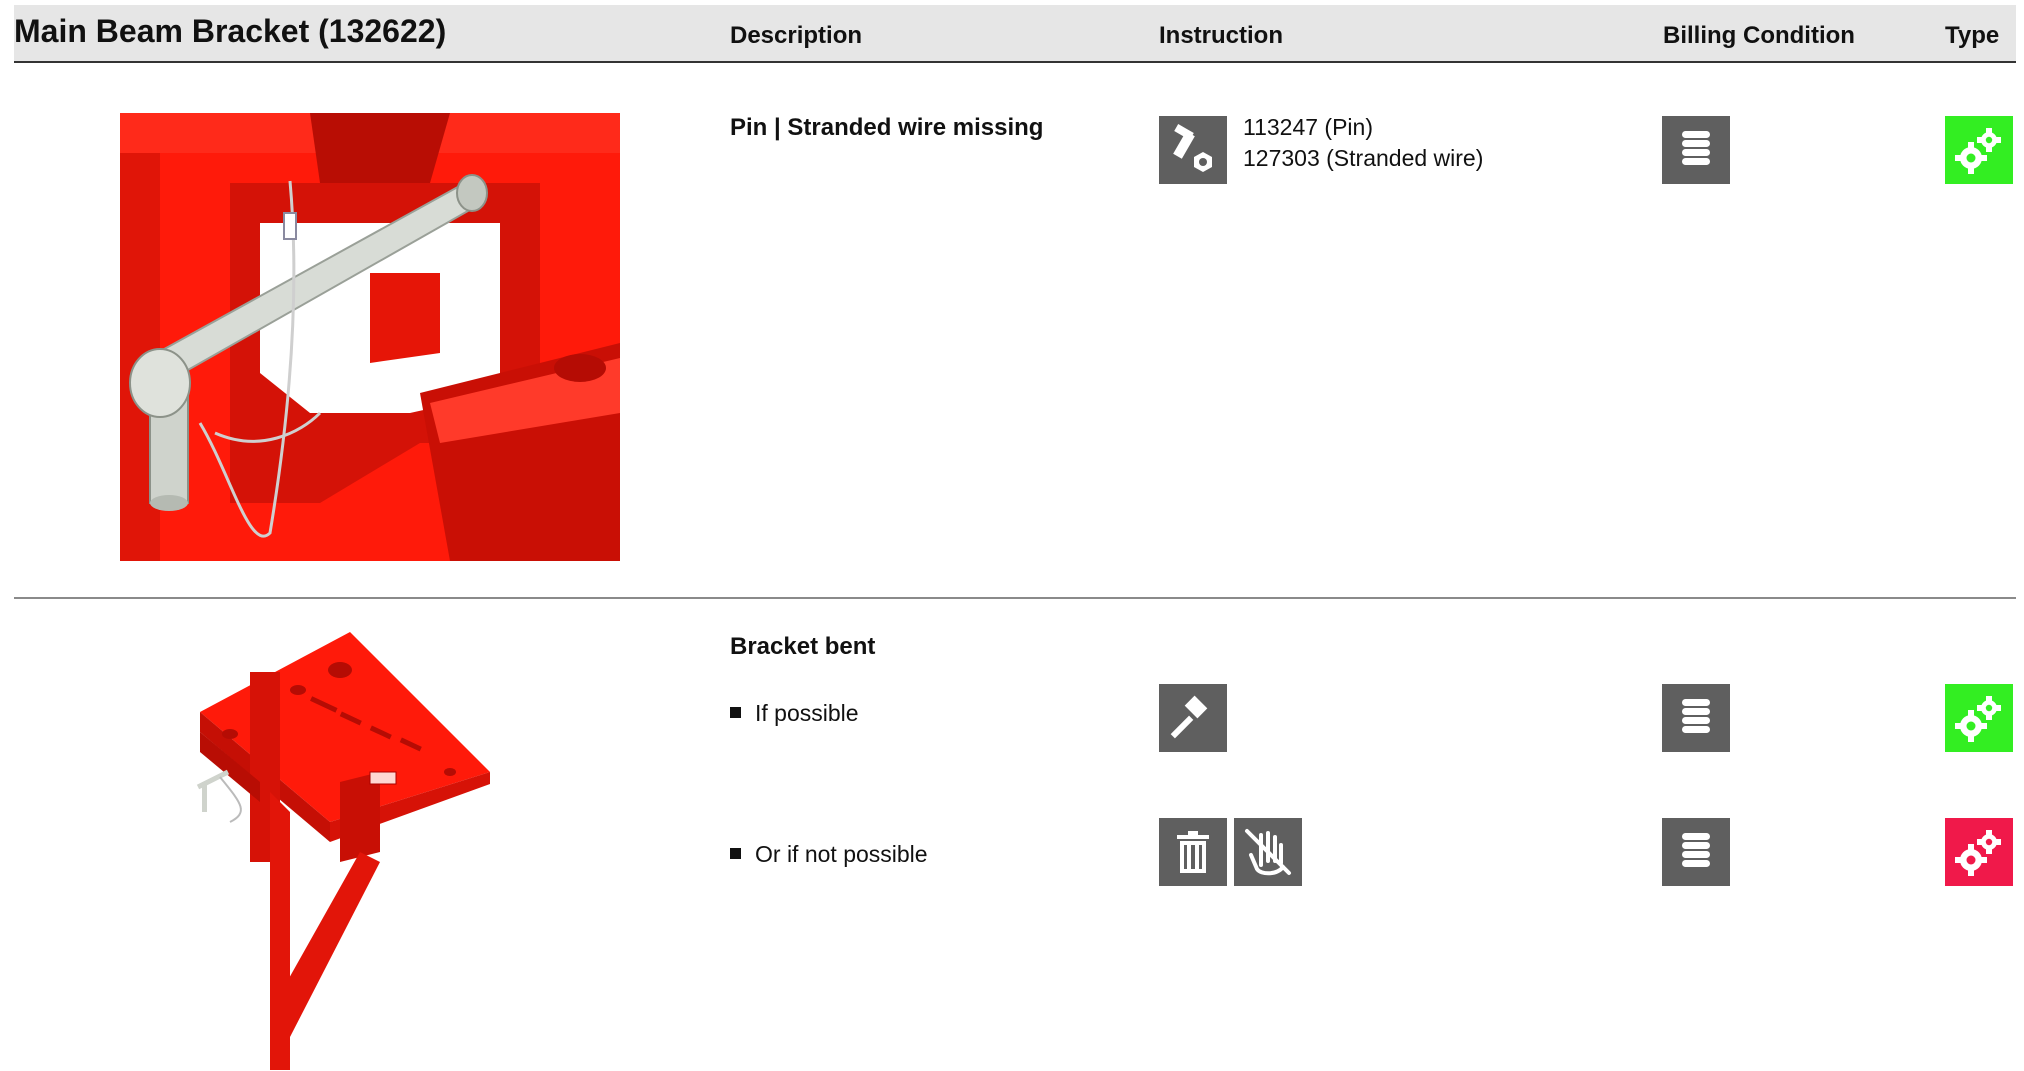 The image size is (2024, 1071). I want to click on hammer-icon, so click(1193, 718).